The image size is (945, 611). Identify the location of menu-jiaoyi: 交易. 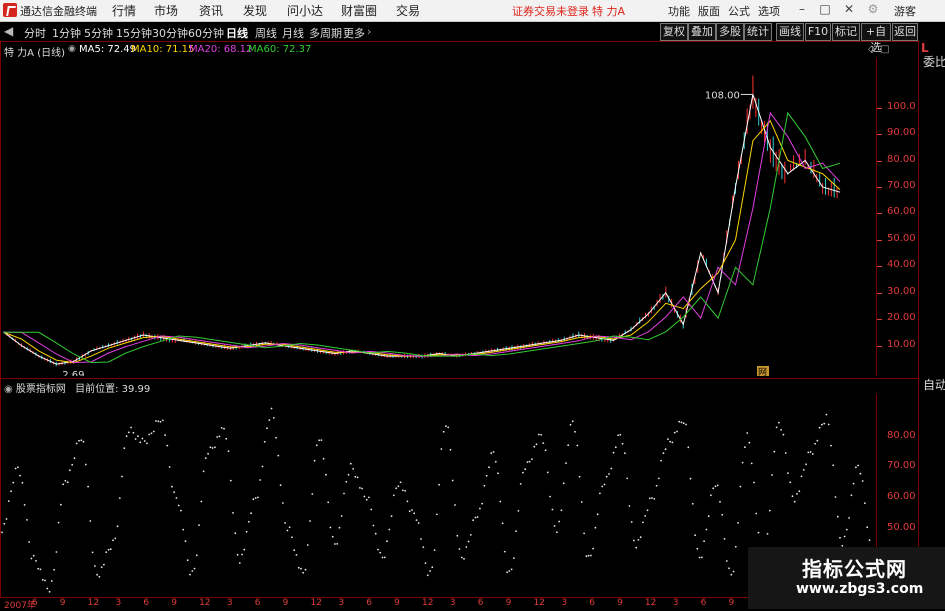
(408, 10).